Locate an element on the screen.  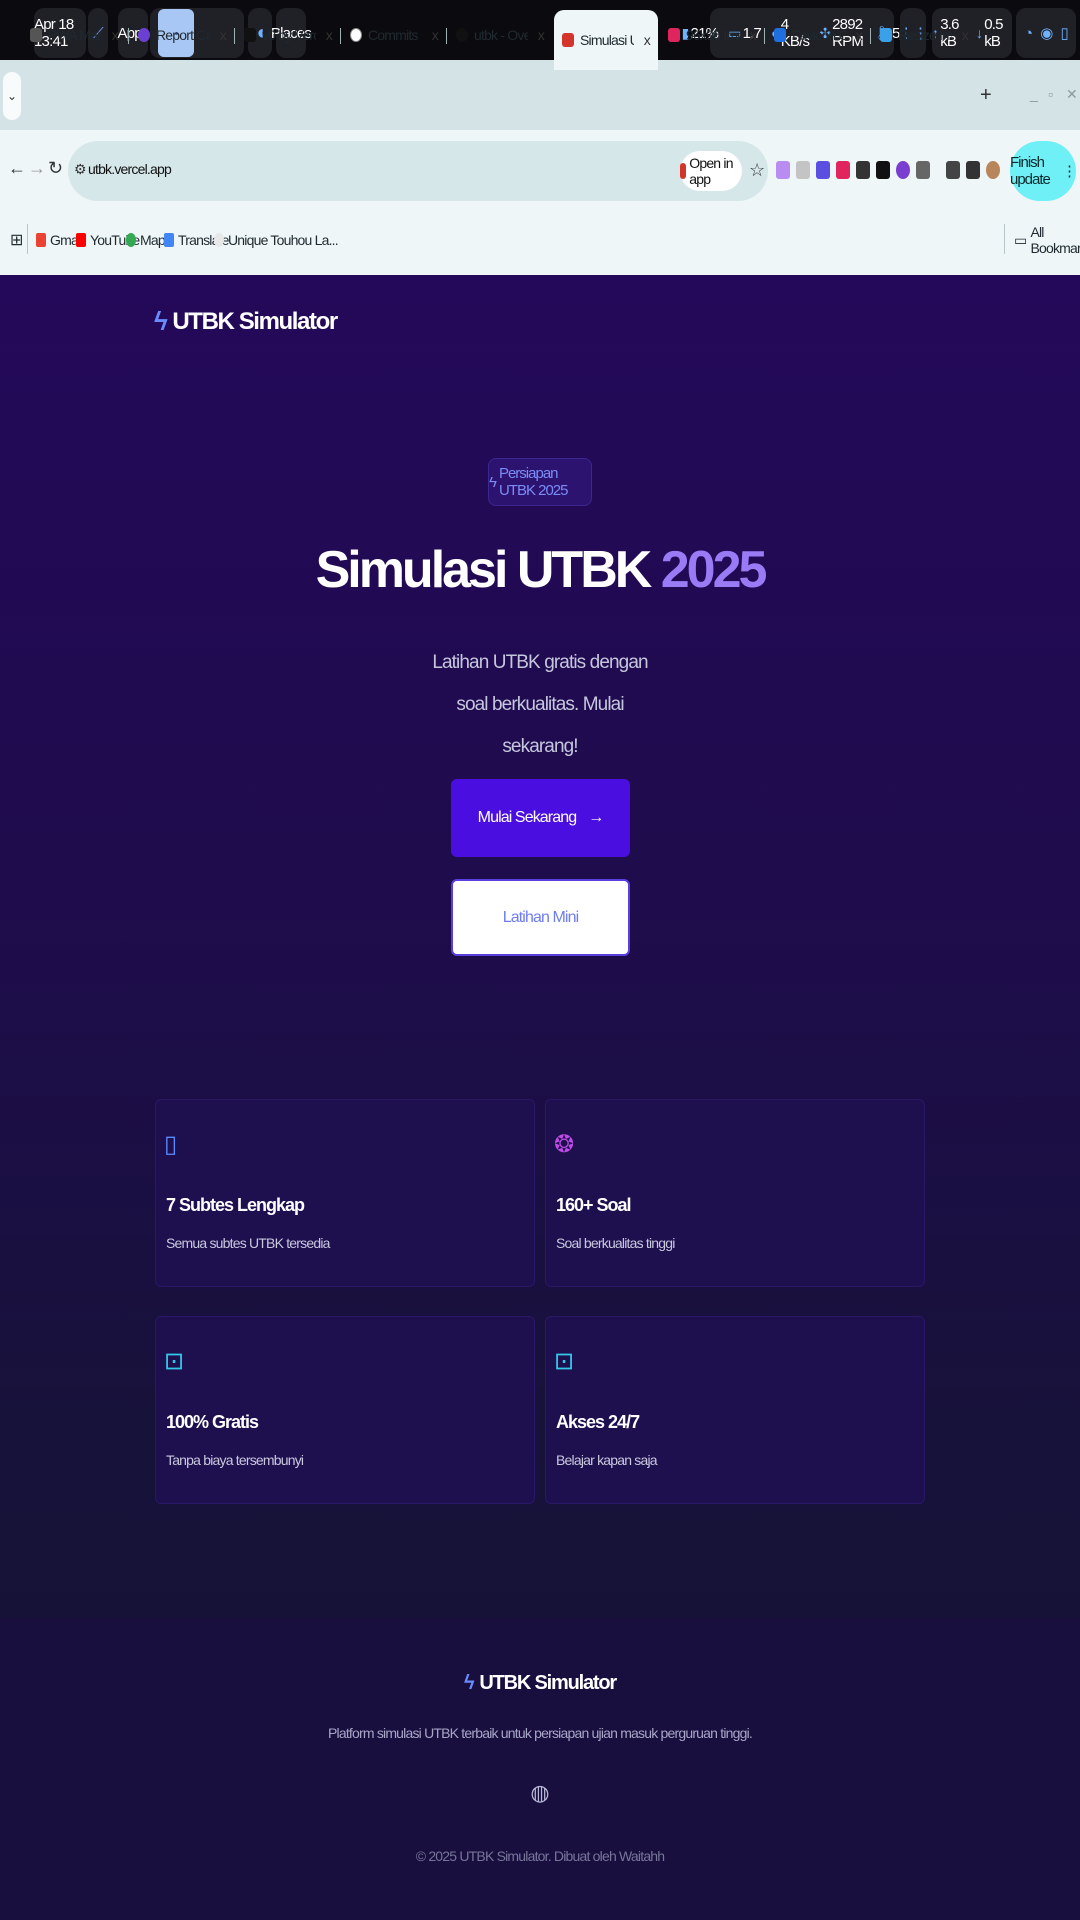
tab-pwa-manifest: PWA Manifest Optio x is located at coordinates (74, 35).